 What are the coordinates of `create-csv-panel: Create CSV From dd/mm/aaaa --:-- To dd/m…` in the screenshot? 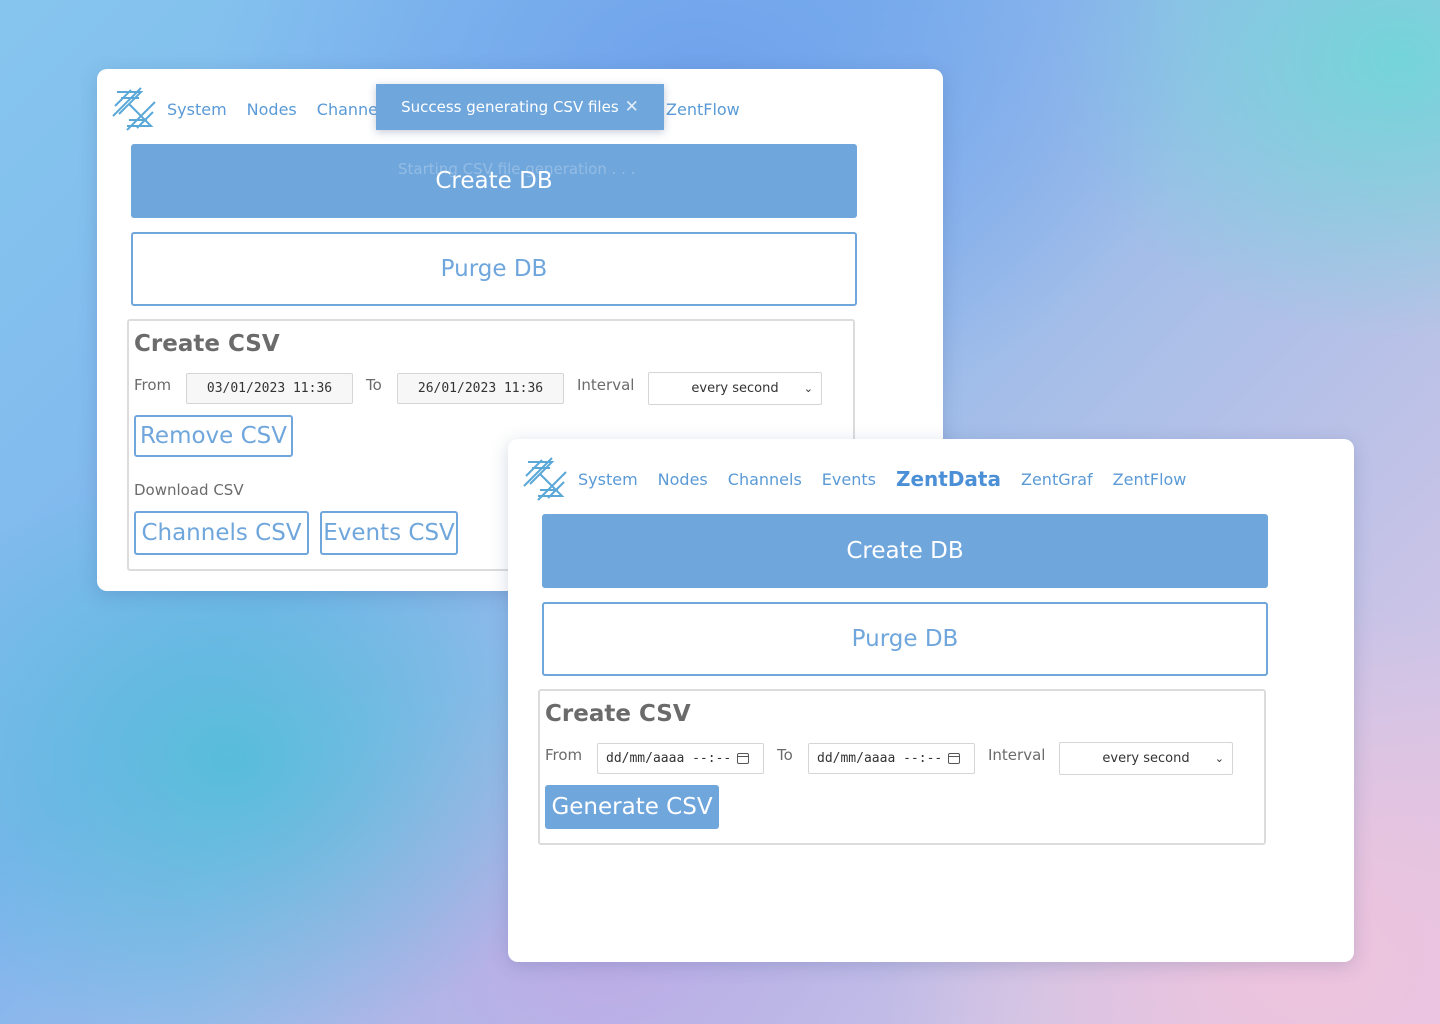 It's located at (902, 767).